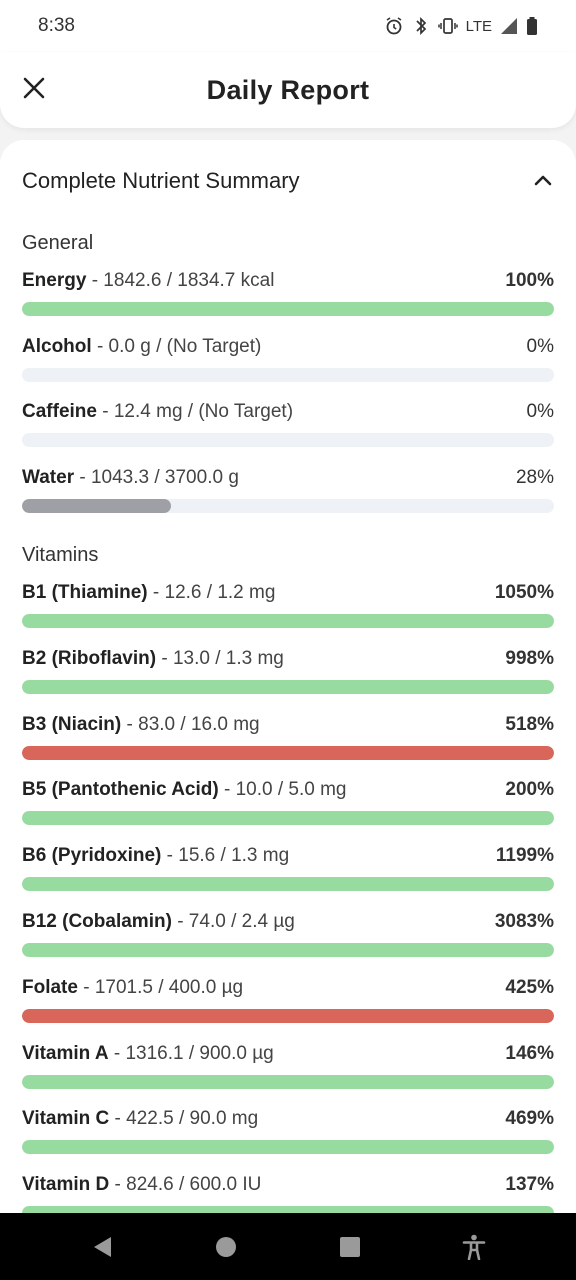  Describe the element at coordinates (59, 411) in the screenshot. I see `nutrient-name: Caffeine` at that location.